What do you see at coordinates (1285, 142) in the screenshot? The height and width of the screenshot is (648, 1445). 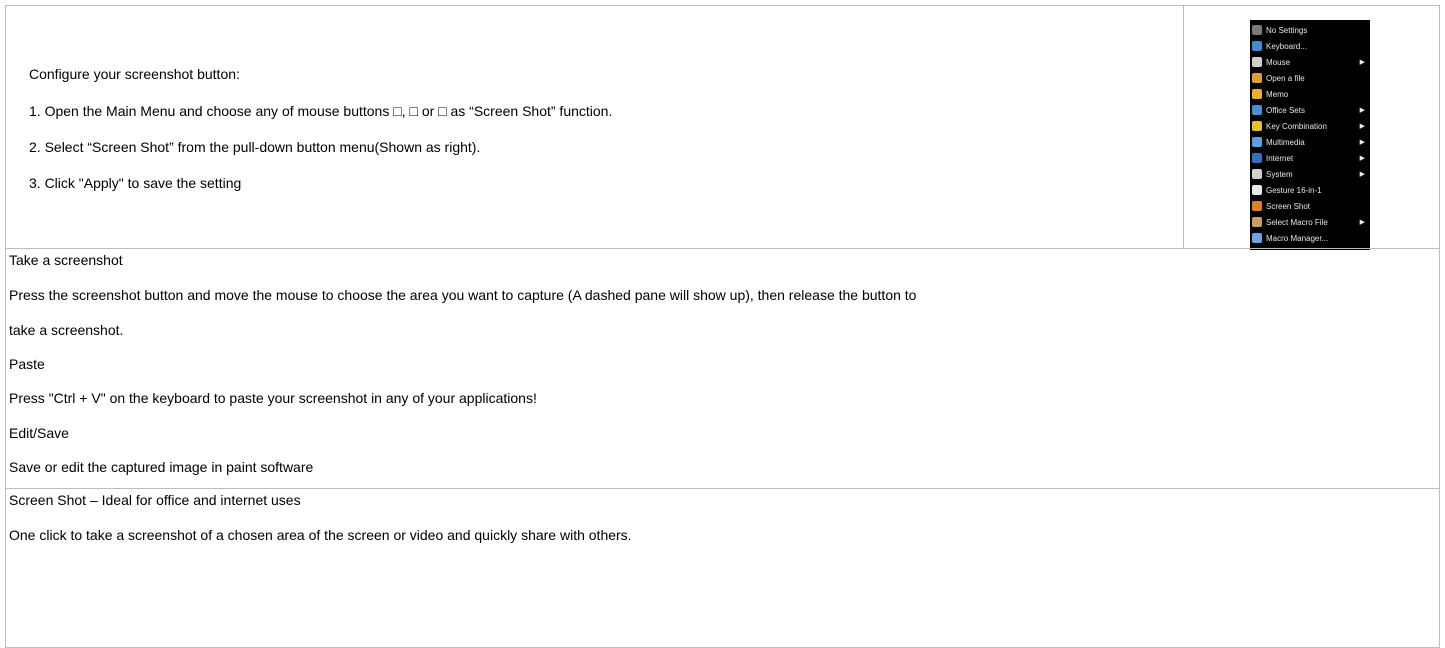 I see `menu-item-label: Multimedia` at bounding box center [1285, 142].